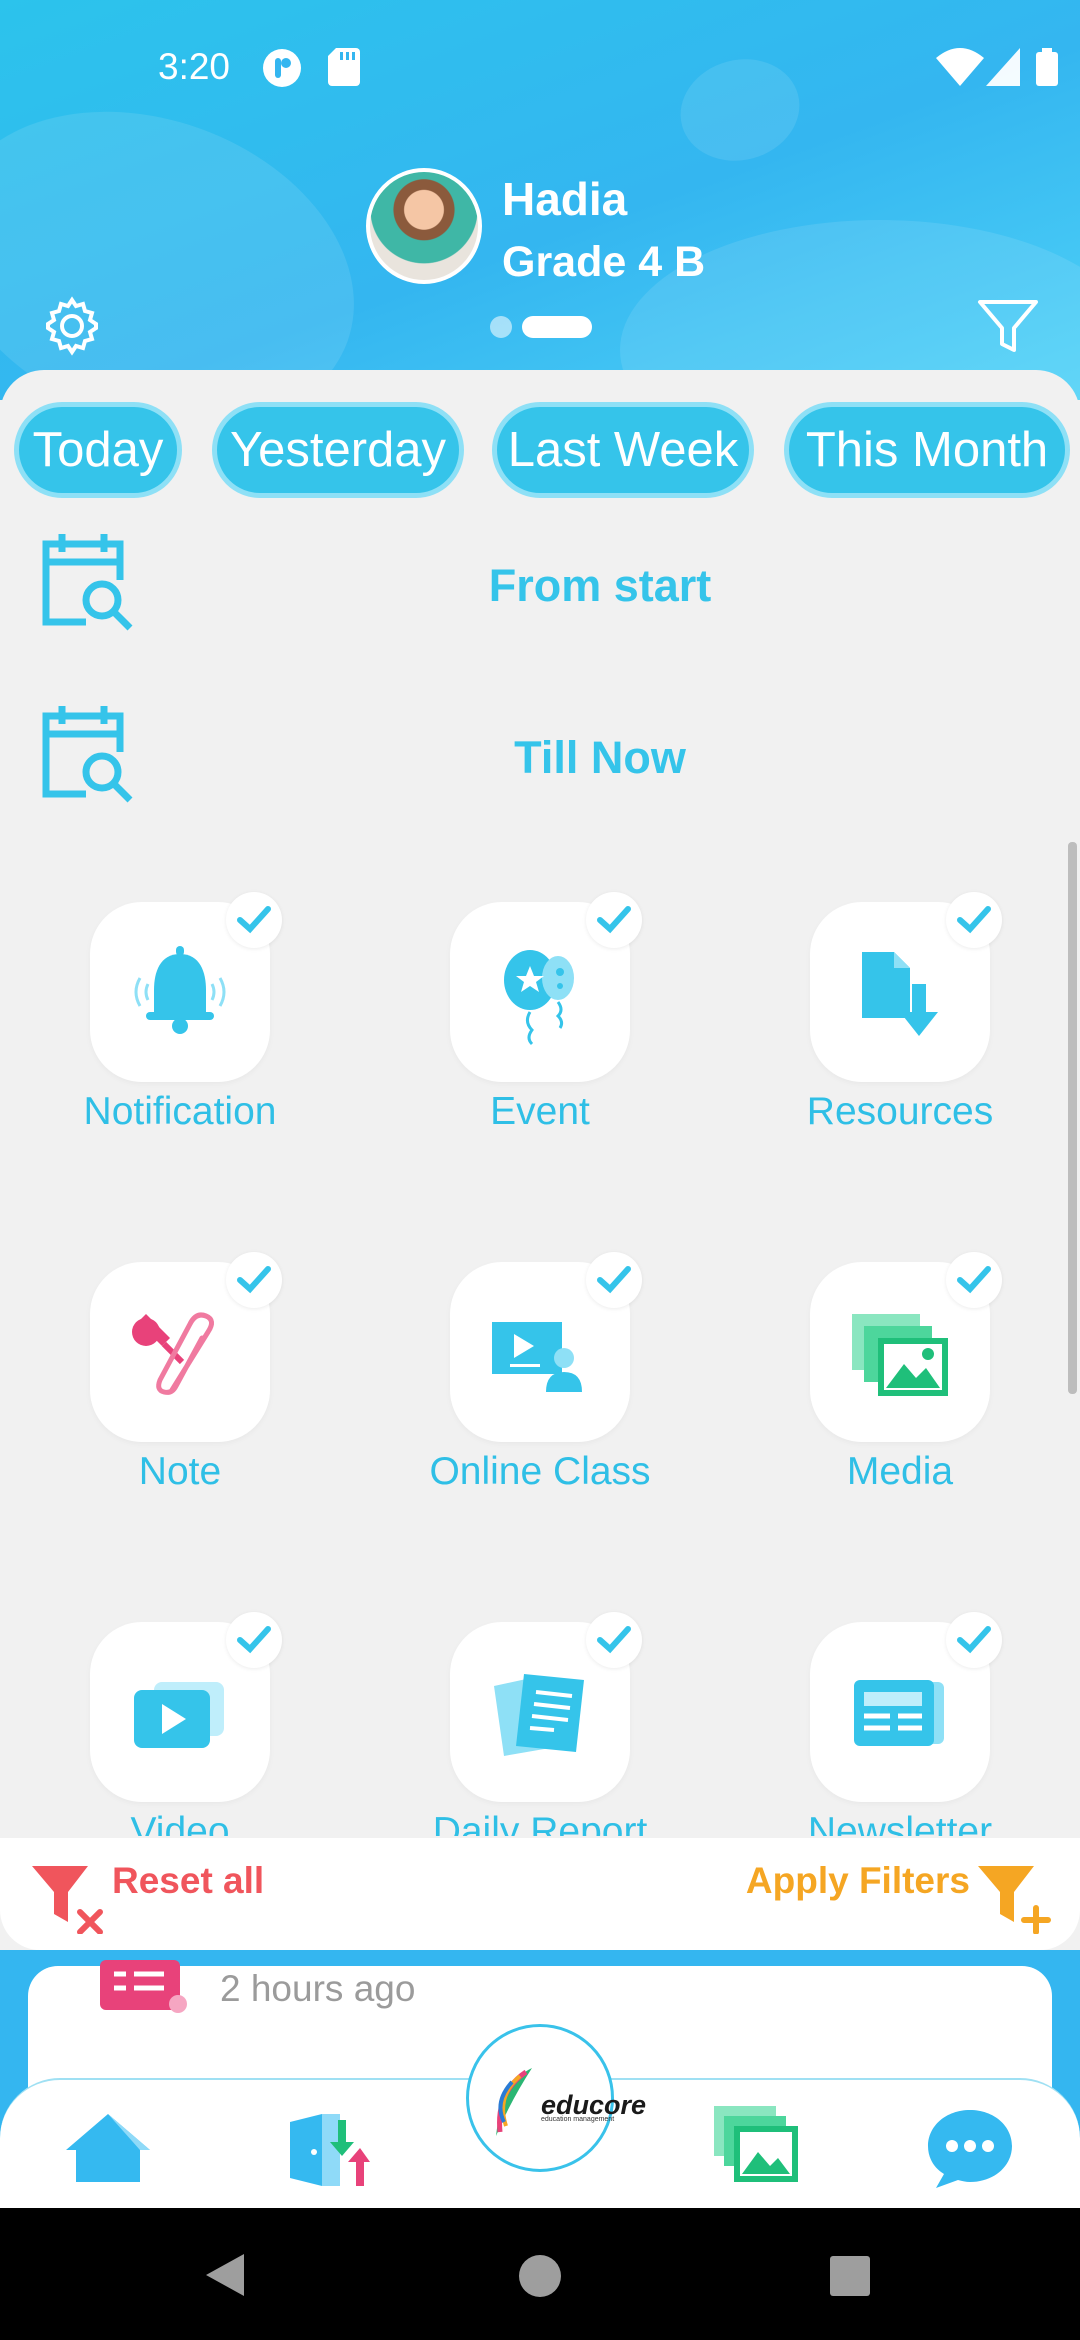 This screenshot has width=1080, height=2340. What do you see at coordinates (540, 1823) in the screenshot?
I see `category-label-daily-report: Daily Report` at bounding box center [540, 1823].